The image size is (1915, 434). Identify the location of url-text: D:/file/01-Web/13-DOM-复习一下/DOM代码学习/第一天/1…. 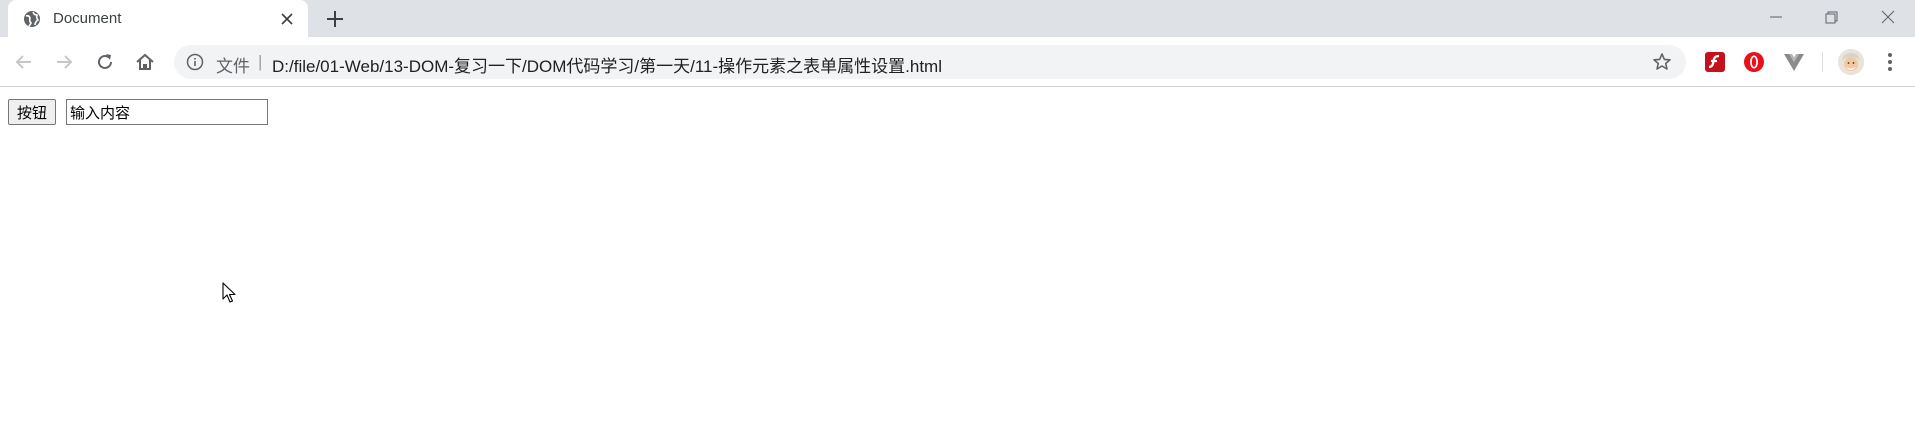
(607, 64).